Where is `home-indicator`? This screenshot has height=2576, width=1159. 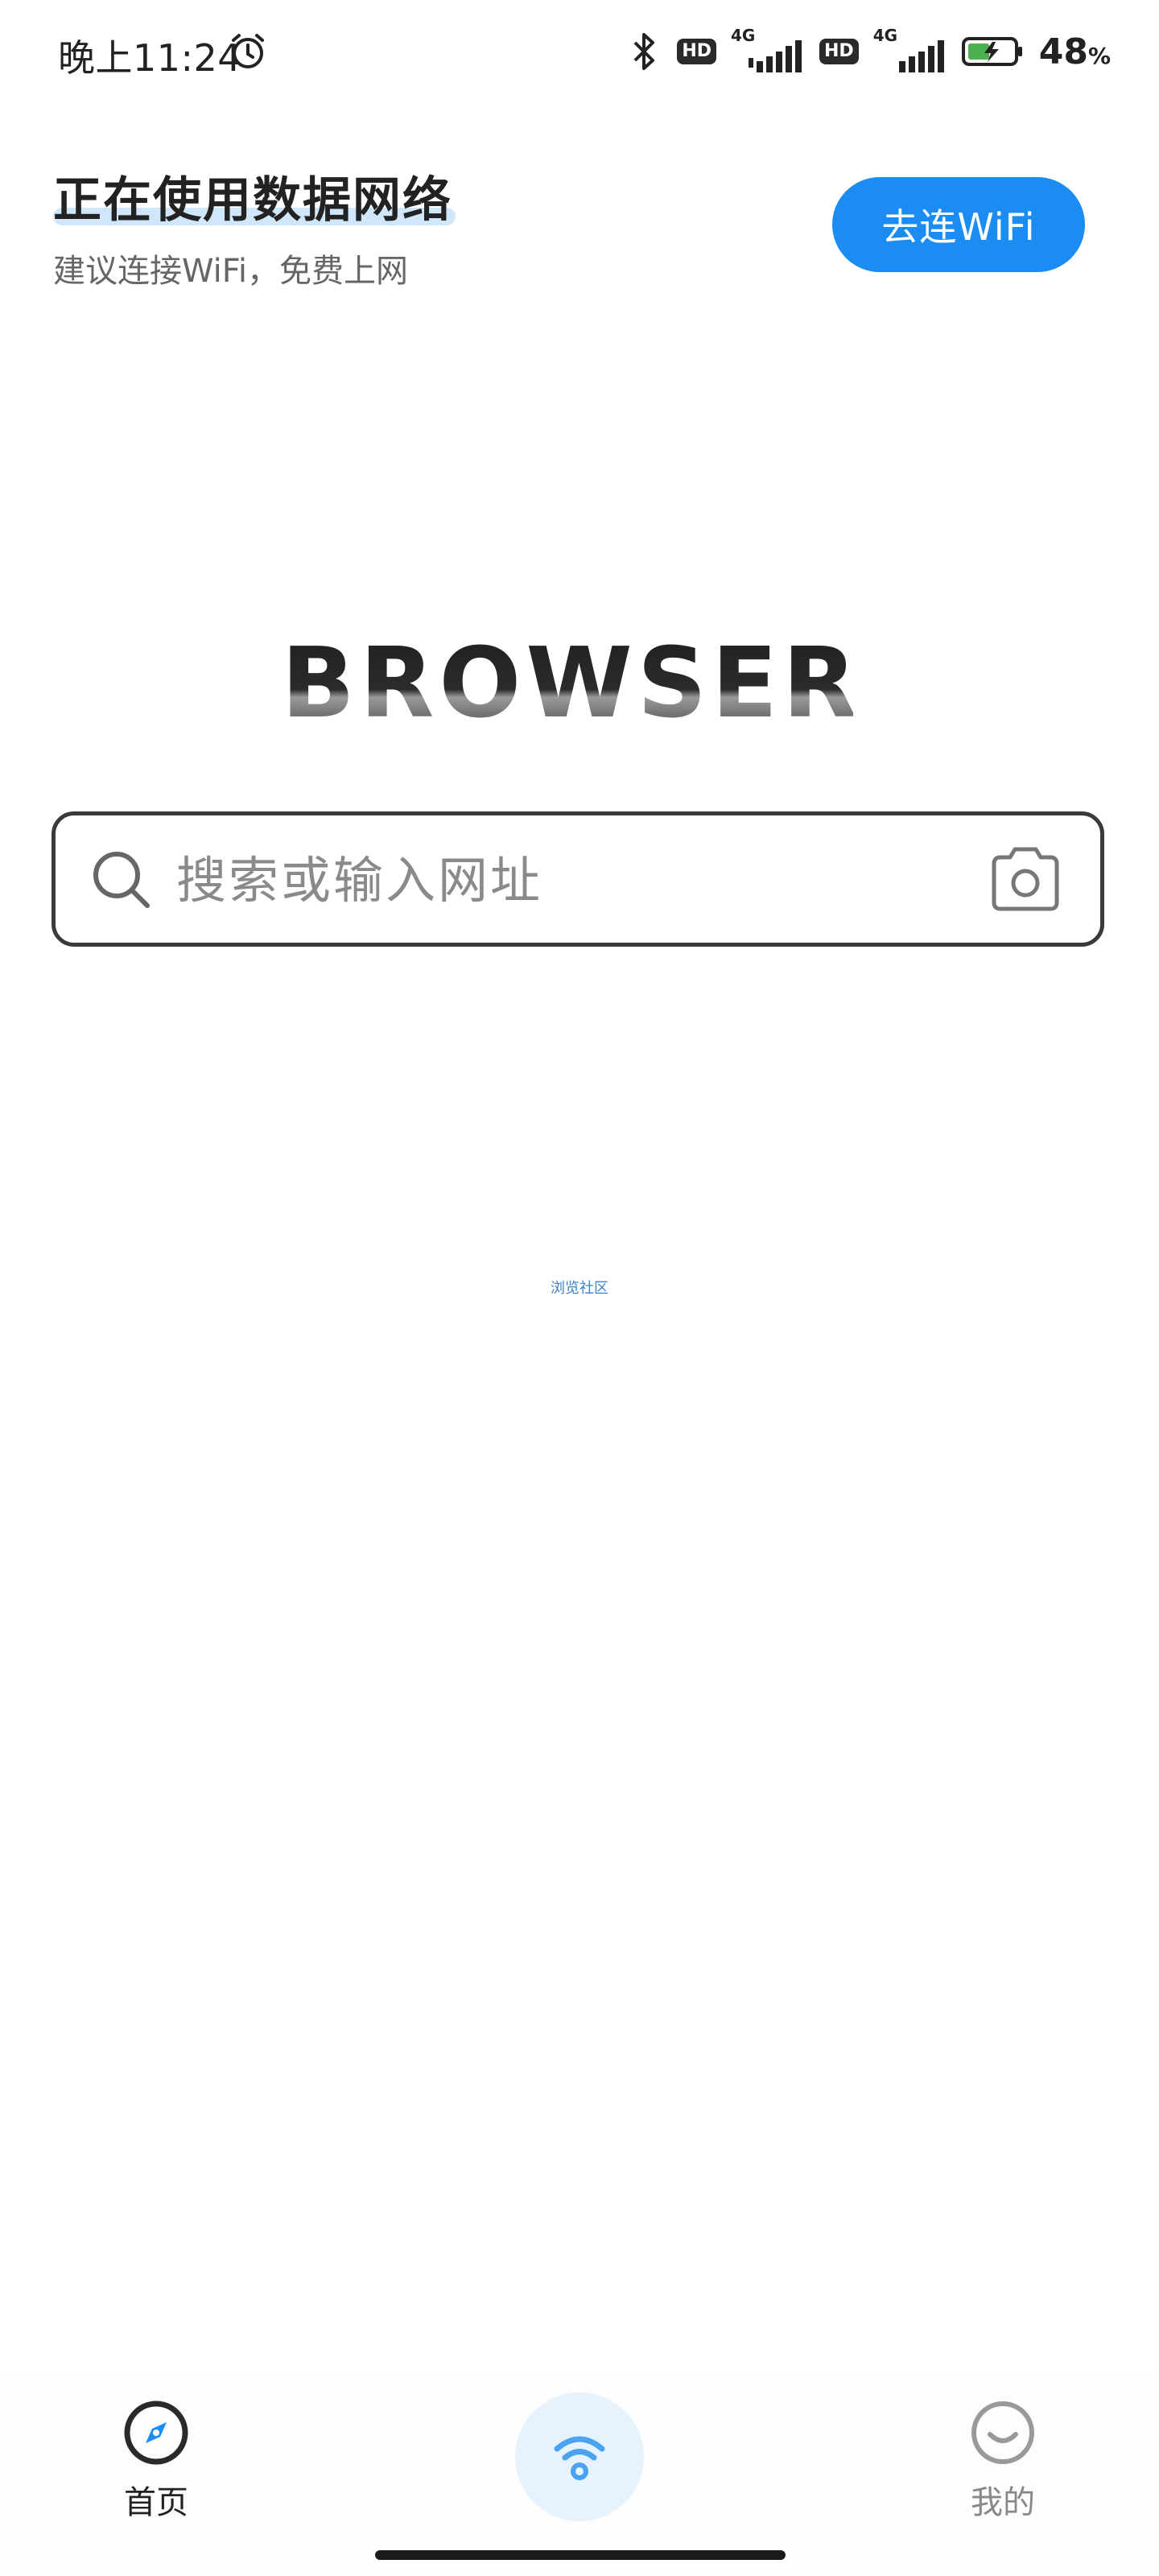
home-indicator is located at coordinates (580, 2555).